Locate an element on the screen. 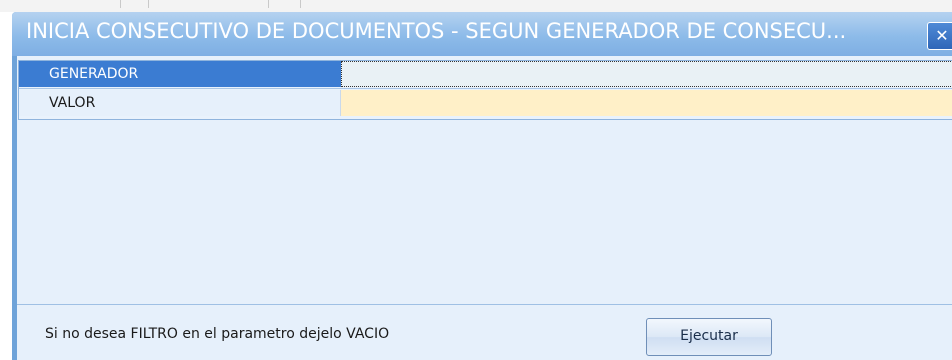 The width and height of the screenshot is (952, 360). footer-separator is located at coordinates (484, 304).